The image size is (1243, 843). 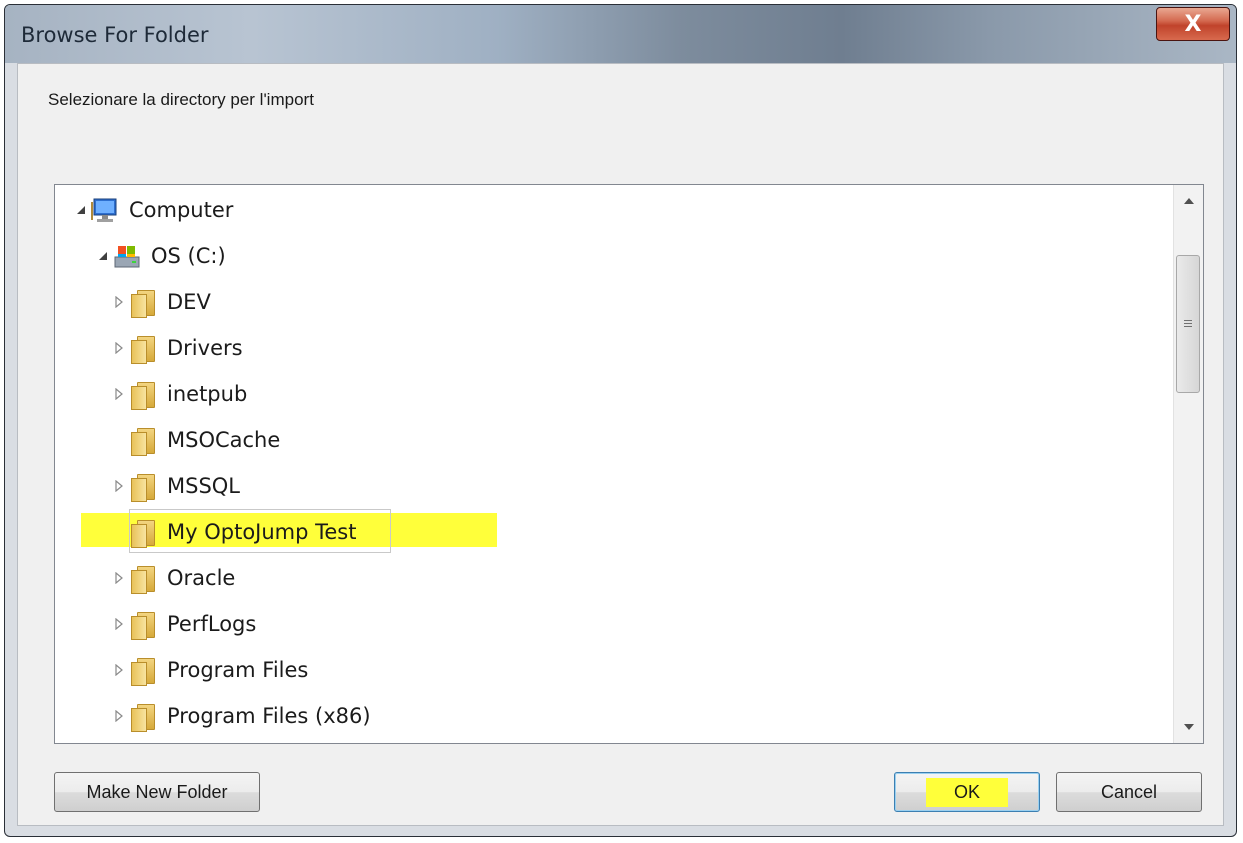 I want to click on tree-item-label: DEV, so click(x=189, y=302).